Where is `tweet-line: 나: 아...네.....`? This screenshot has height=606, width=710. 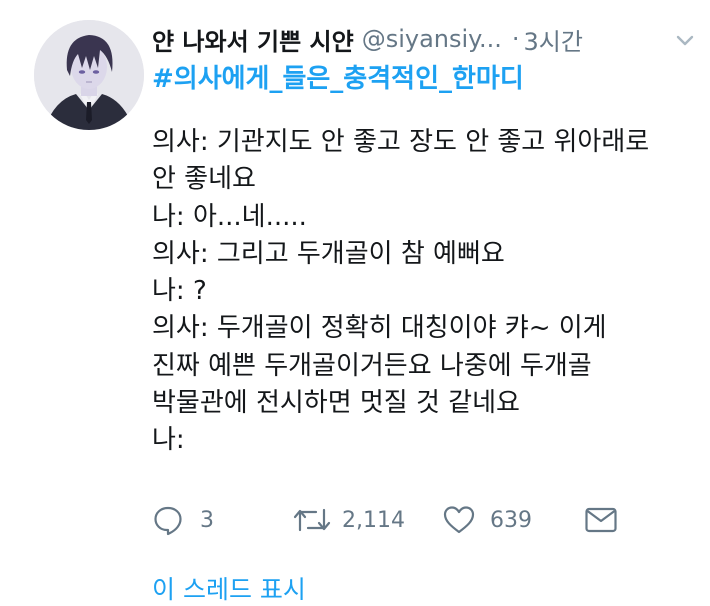
tweet-line: 나: 아...네..... is located at coordinates (229, 216).